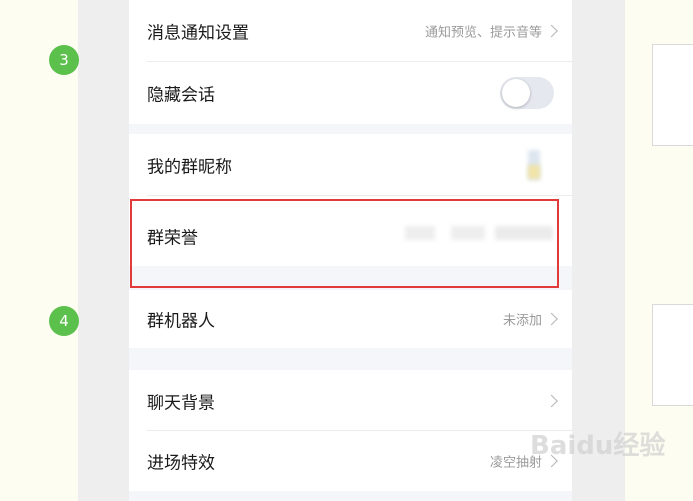  I want to click on group-honor-highlight-box, so click(344, 243).